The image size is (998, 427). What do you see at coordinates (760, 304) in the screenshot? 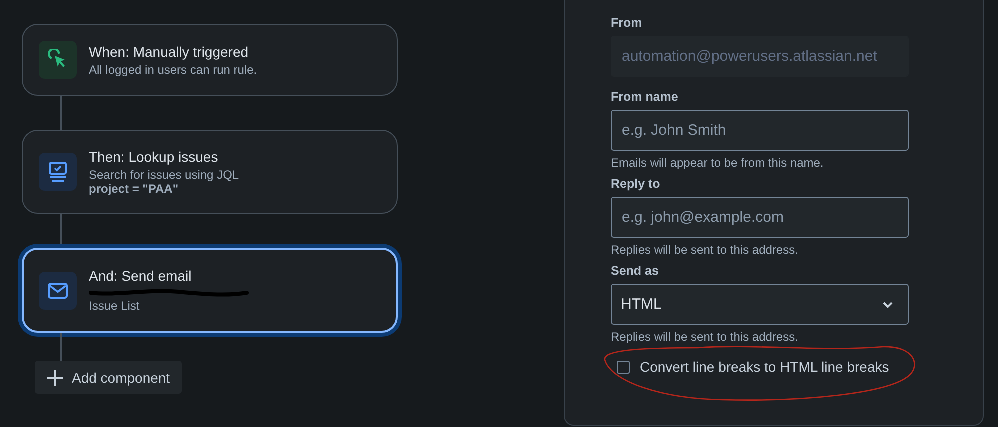
I see `select-field: HTML` at bounding box center [760, 304].